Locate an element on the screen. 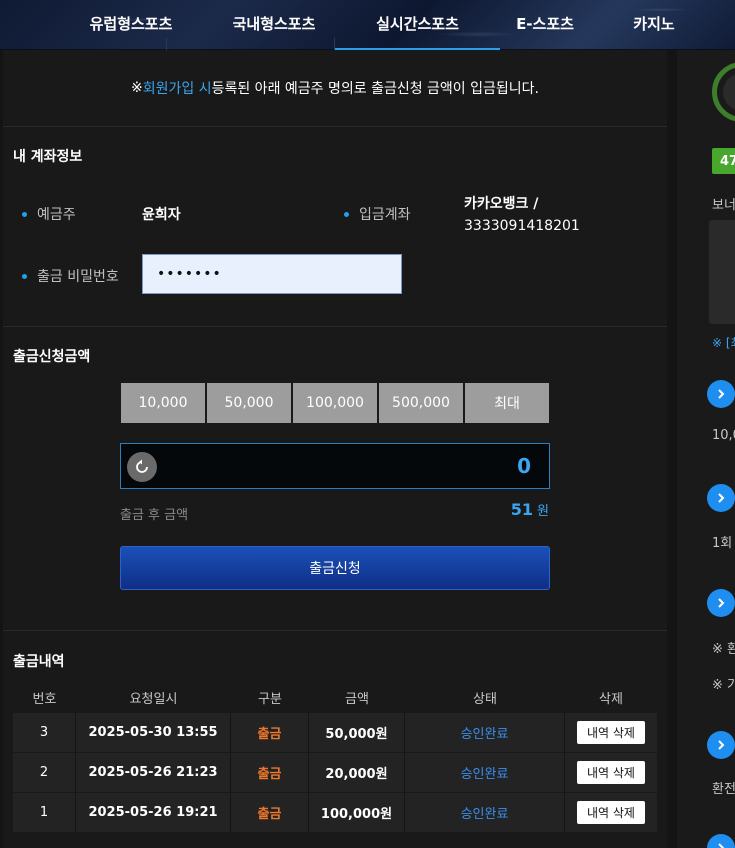 Image resolution: width=735 pixels, height=848 pixels. history-title: 출금내역 is located at coordinates (39, 662).